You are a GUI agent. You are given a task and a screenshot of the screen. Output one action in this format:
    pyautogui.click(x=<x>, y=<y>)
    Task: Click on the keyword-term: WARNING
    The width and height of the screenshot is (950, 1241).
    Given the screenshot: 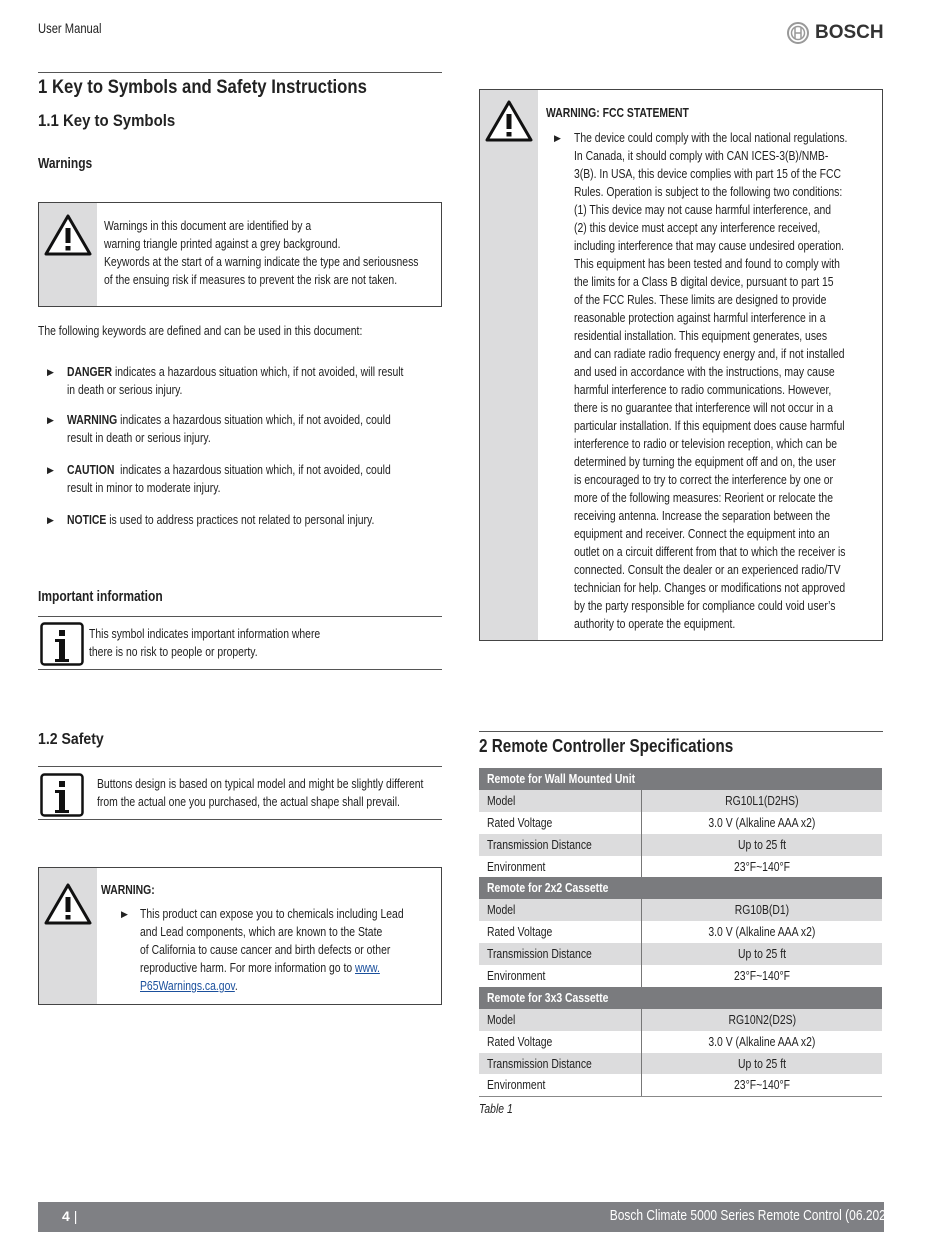 What is the action you would take?
    pyautogui.click(x=92, y=419)
    